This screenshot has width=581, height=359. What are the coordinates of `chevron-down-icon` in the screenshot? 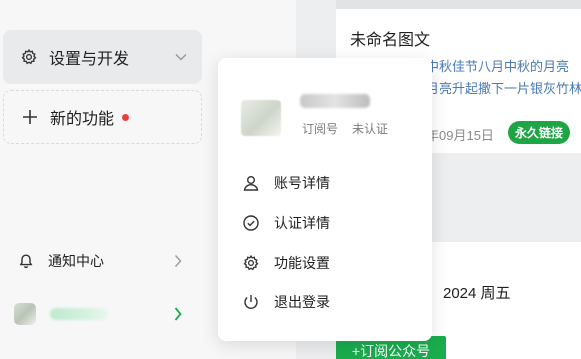 It's located at (181, 57).